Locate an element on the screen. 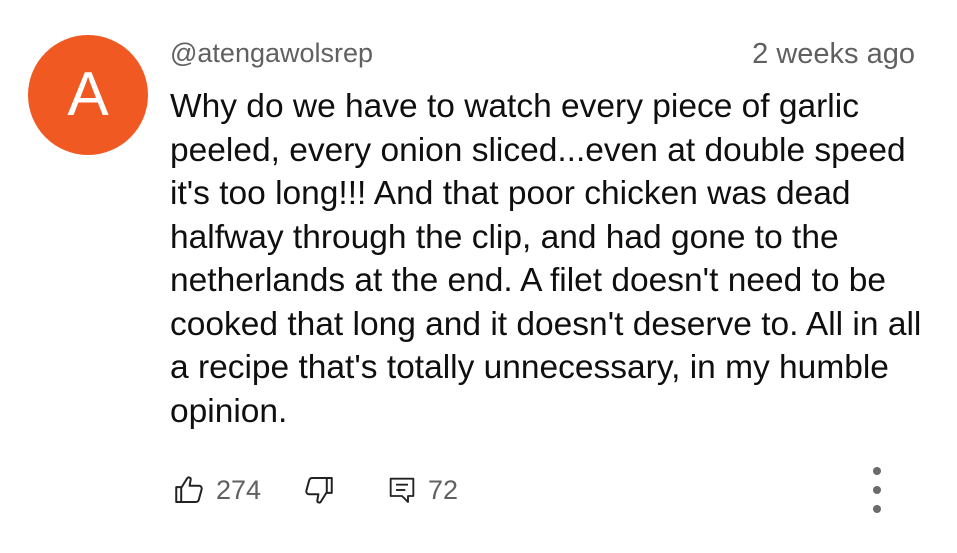 The image size is (957, 553). comment-author: @atengawolsrep is located at coordinates (271, 53).